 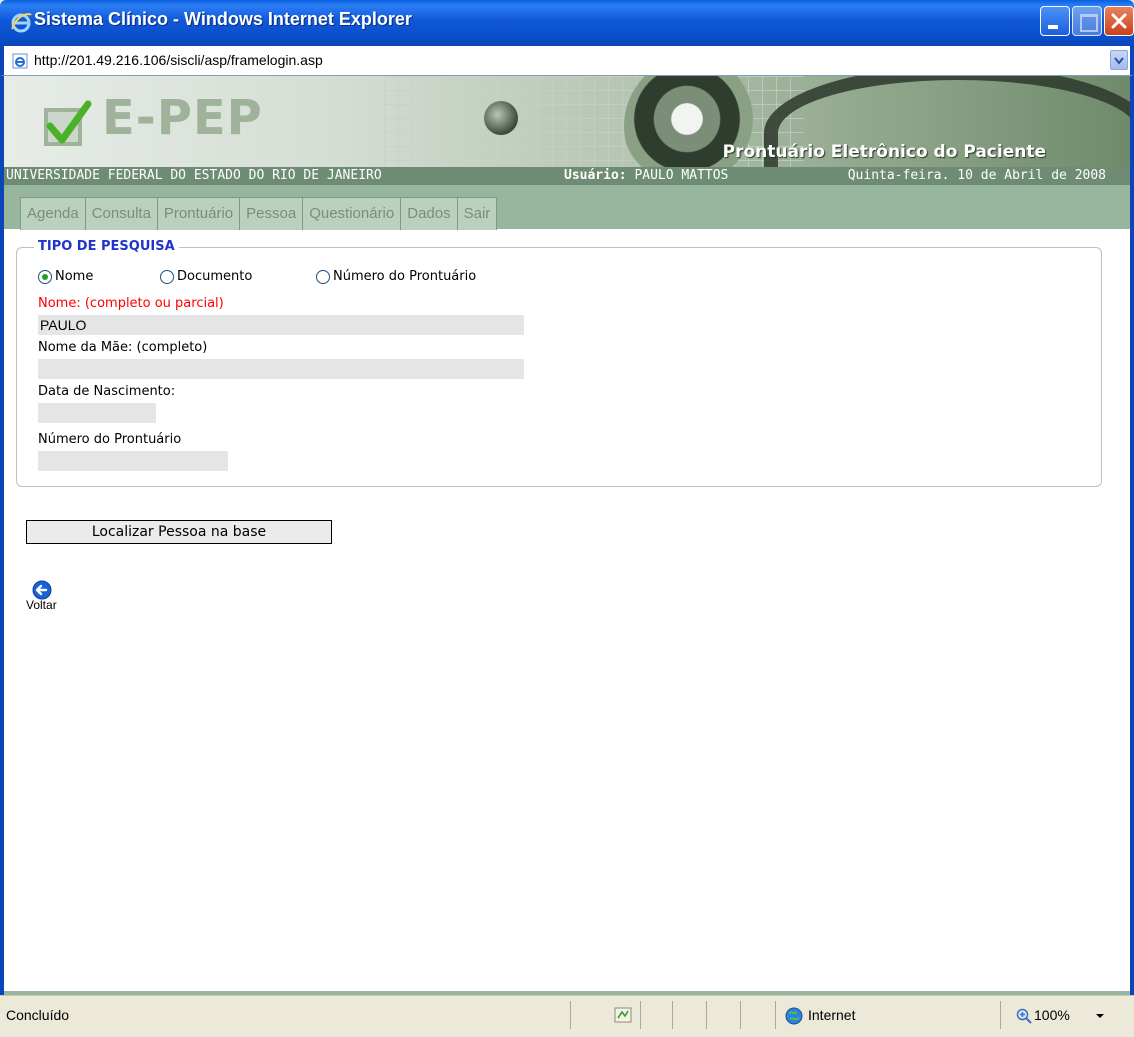 I want to click on close-button, so click(x=1119, y=21).